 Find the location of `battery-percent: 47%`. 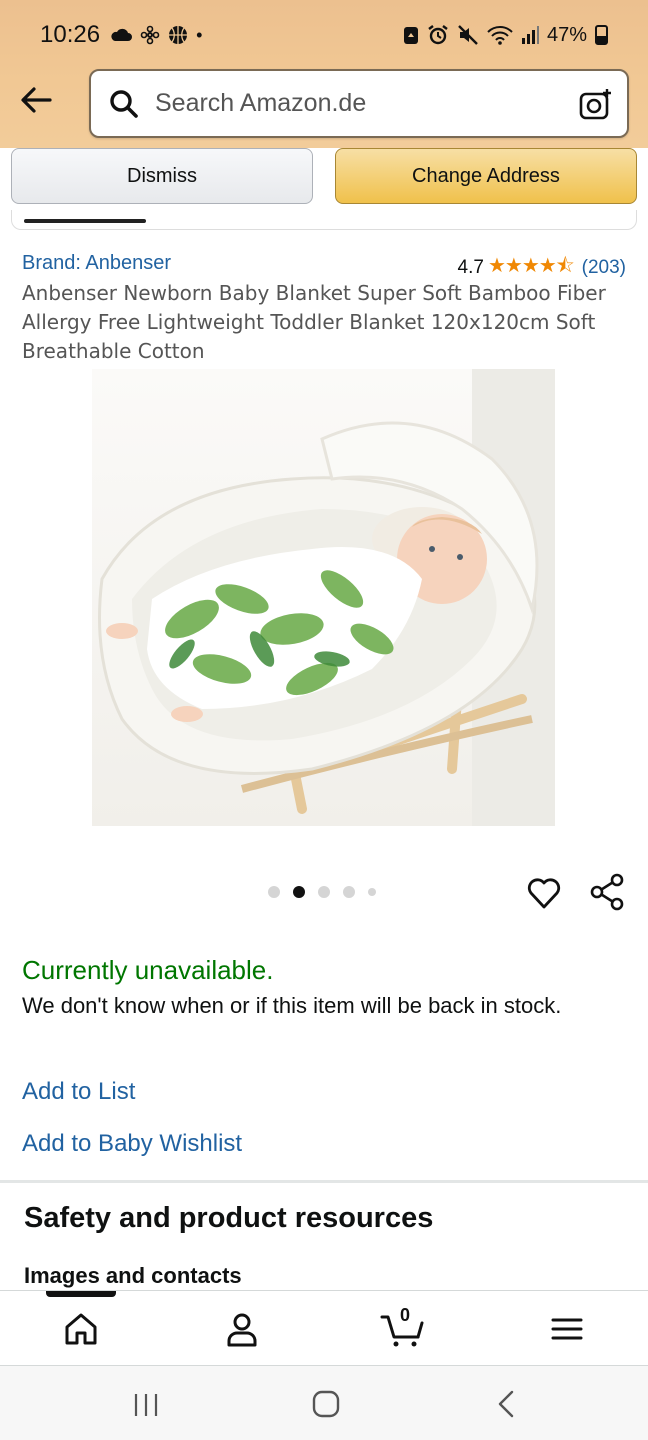

battery-percent: 47% is located at coordinates (566, 34).